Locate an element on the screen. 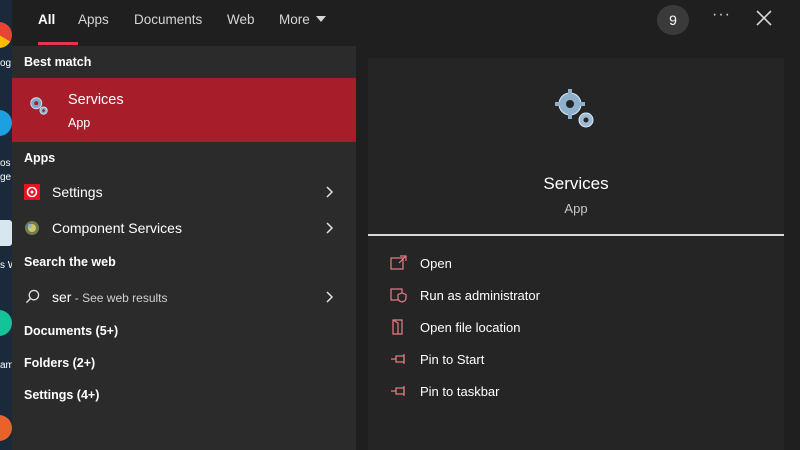 The height and width of the screenshot is (450, 800). best-match-title: Services is located at coordinates (96, 100).